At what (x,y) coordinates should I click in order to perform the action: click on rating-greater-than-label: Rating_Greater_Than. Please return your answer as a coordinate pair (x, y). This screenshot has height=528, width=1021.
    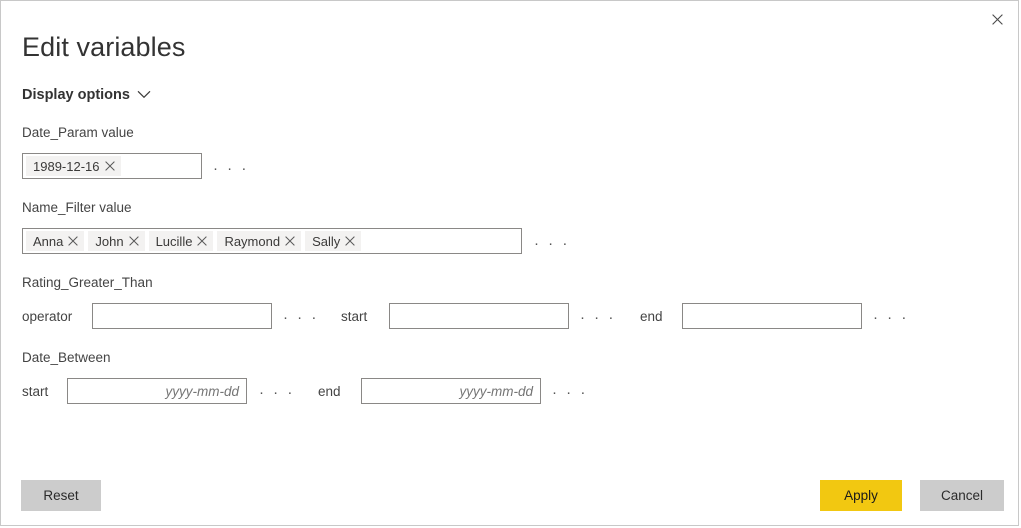
    Looking at the image, I should click on (87, 282).